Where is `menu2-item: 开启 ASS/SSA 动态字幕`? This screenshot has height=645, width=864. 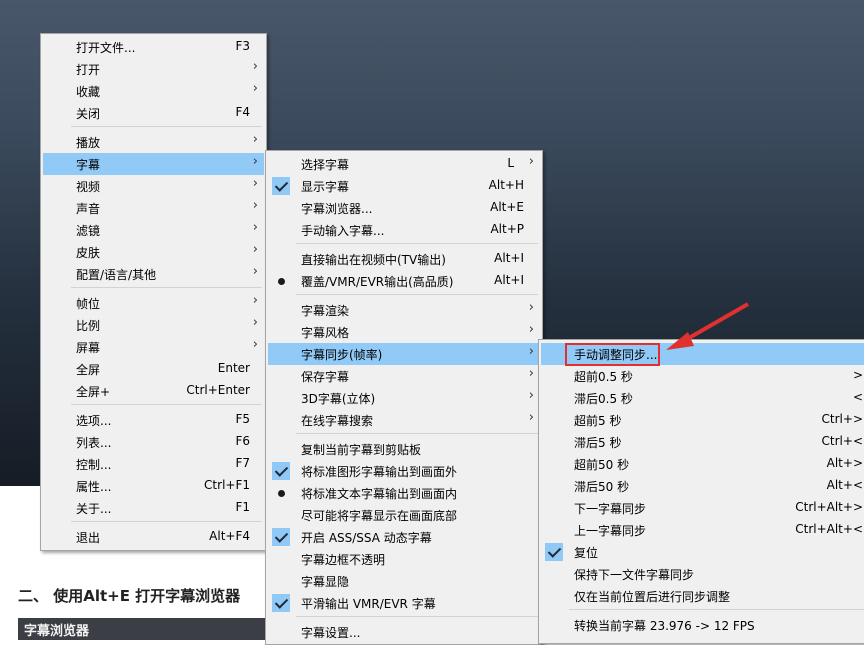
menu2-item: 开启 ASS/SSA 动态字幕 is located at coordinates (404, 537).